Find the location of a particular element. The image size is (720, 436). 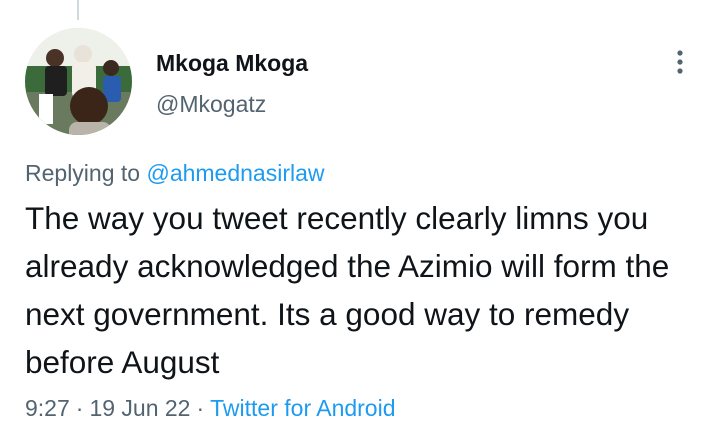

author-handle: @Mkogatz is located at coordinates (211, 104).